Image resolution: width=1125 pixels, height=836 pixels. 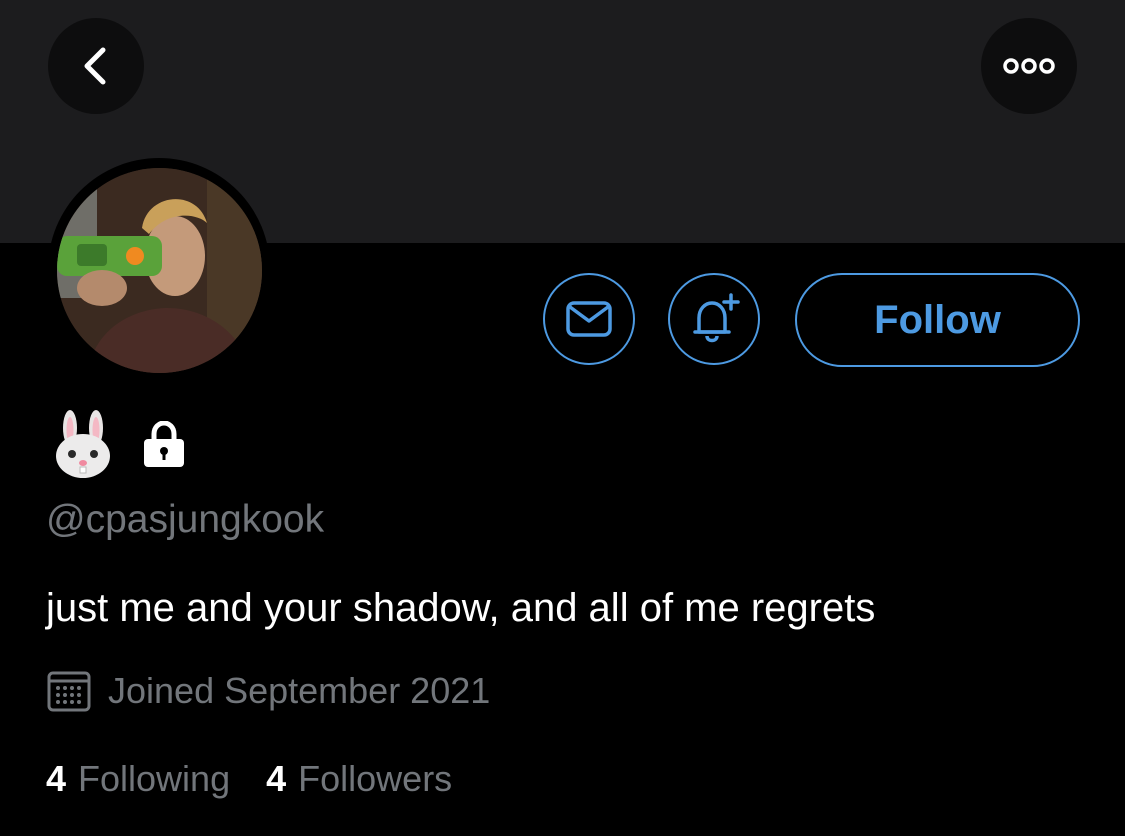 I want to click on follow-button: Follow, so click(x=937, y=320).